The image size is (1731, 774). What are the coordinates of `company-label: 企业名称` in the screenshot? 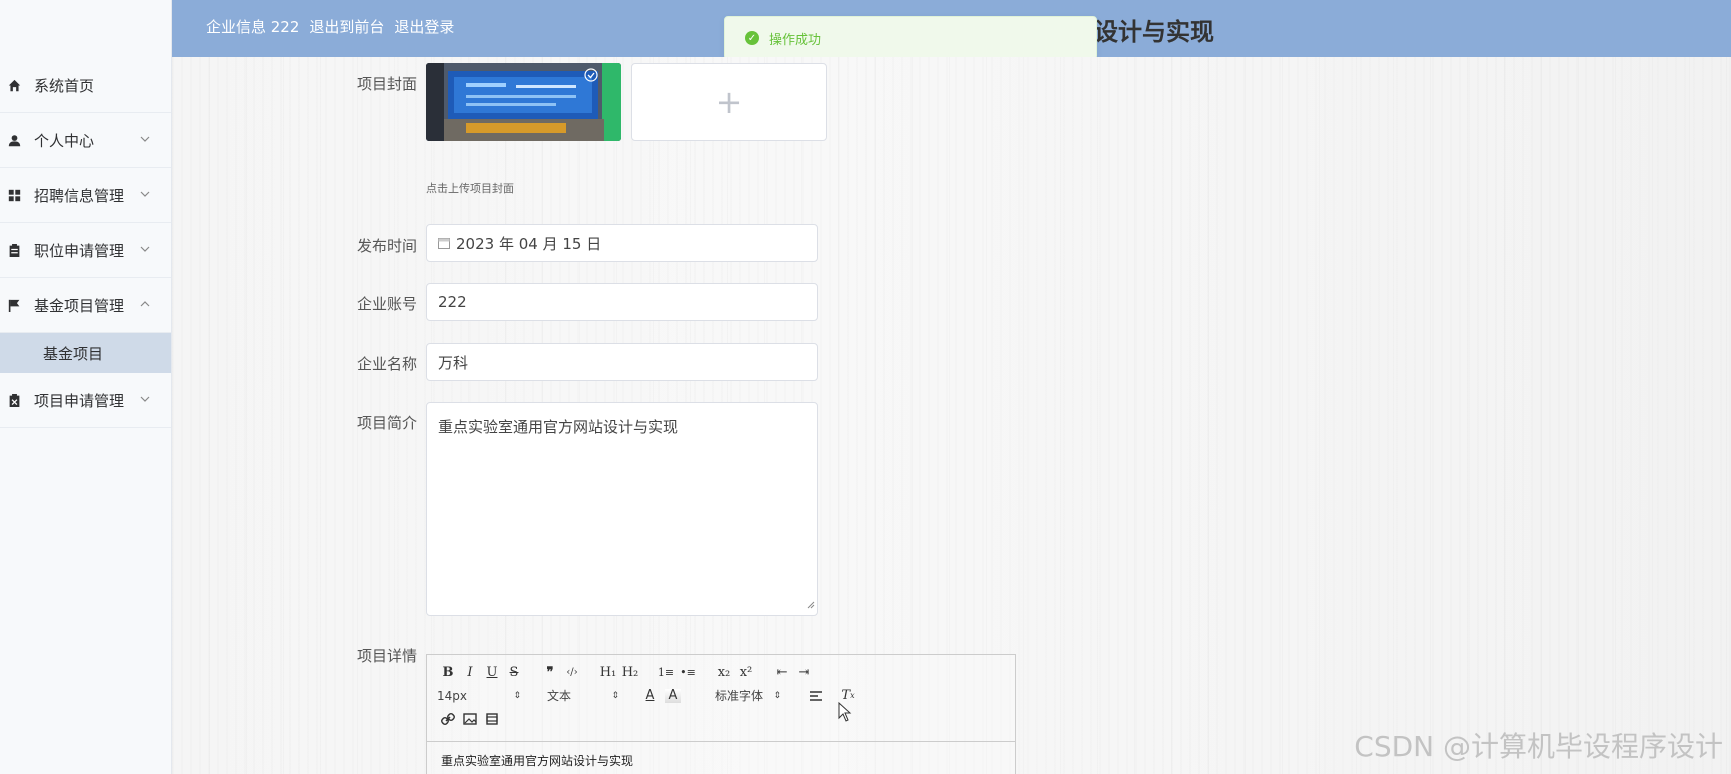 It's located at (386, 364).